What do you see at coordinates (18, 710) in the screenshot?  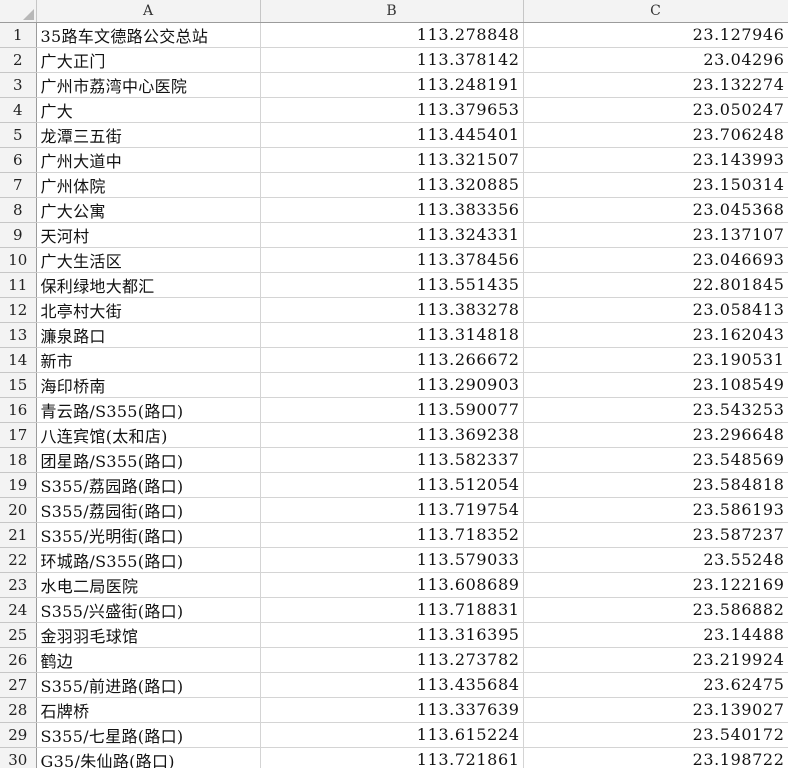 I see `row-header: 28` at bounding box center [18, 710].